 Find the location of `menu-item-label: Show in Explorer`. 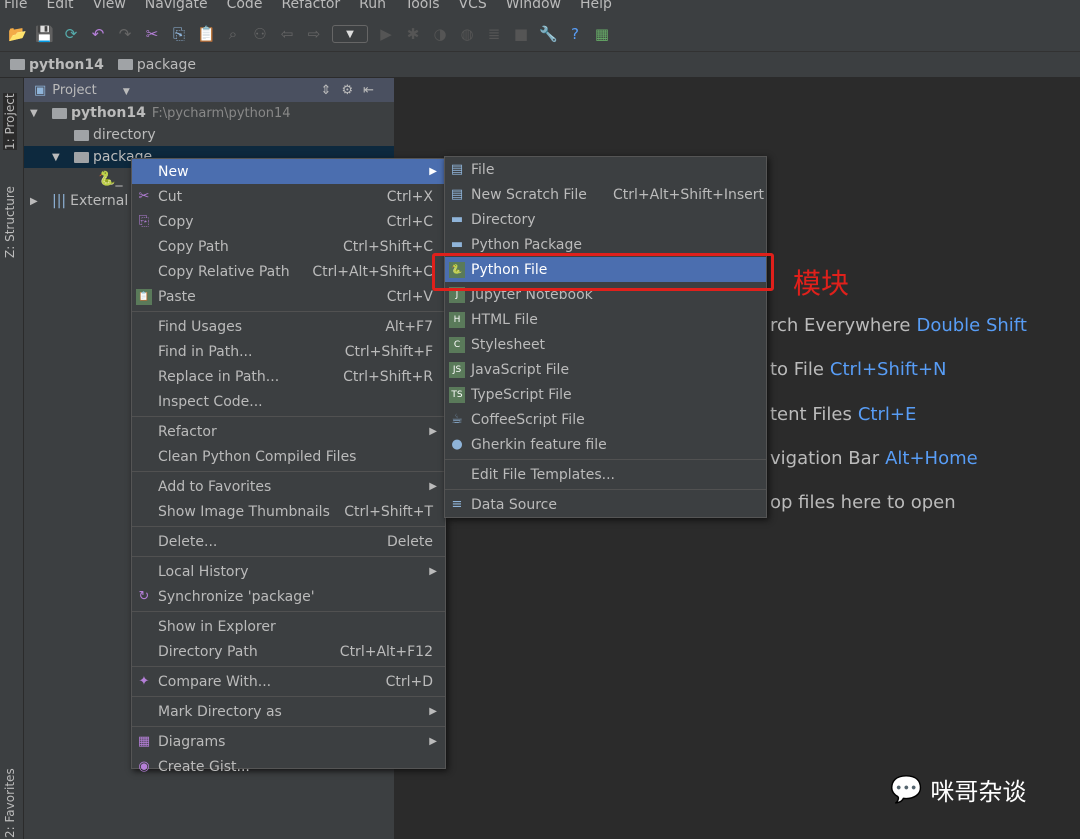

menu-item-label: Show in Explorer is located at coordinates (217, 626).